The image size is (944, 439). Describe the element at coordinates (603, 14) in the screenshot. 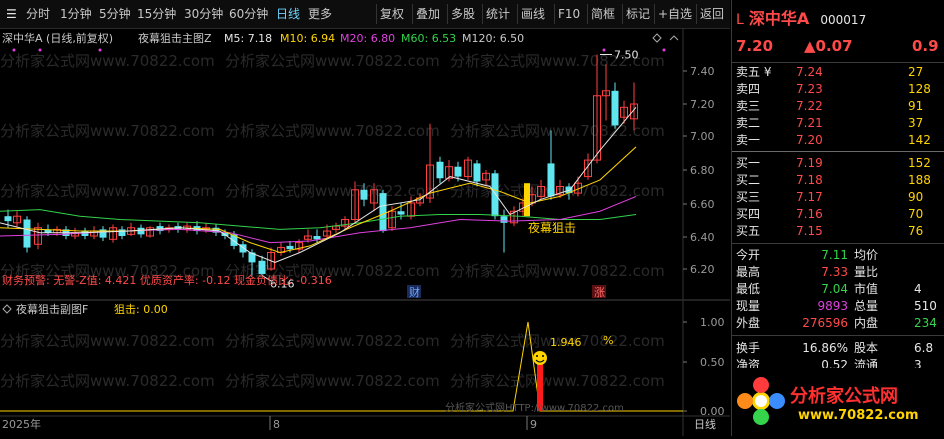

I see `toolbar-btn-6: 简框` at that location.